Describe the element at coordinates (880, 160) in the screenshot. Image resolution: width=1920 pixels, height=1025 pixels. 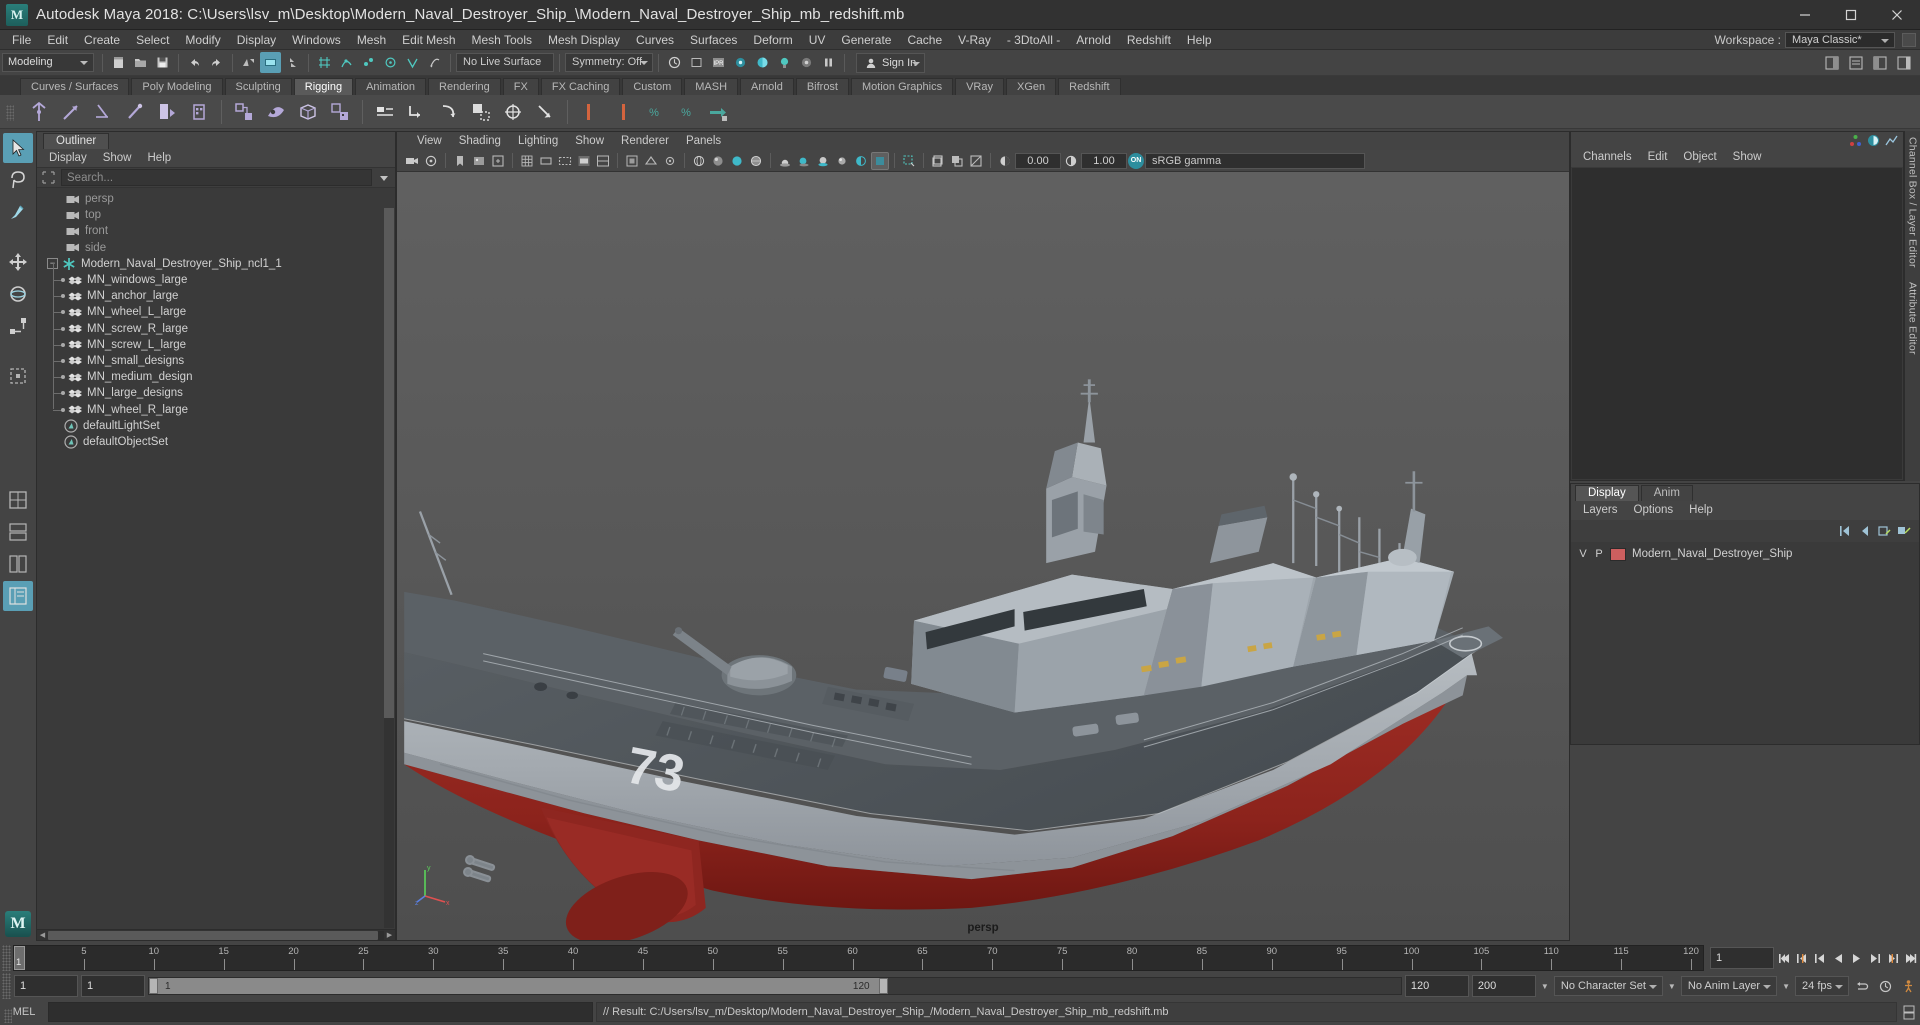
I see `ao-screen-space-icon` at that location.